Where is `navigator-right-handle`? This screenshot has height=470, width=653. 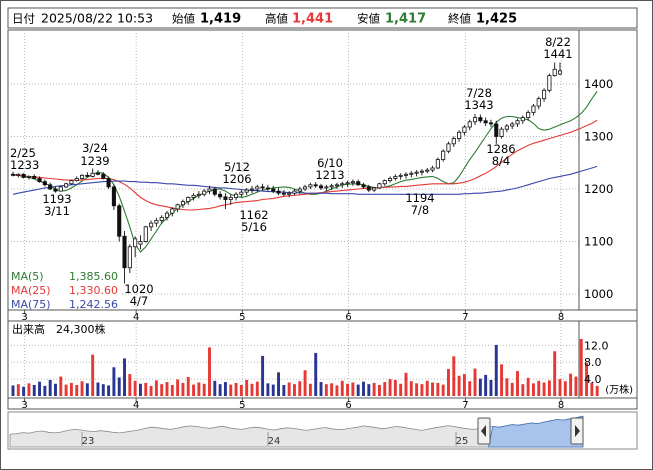
navigator-right-handle is located at coordinates (577, 431).